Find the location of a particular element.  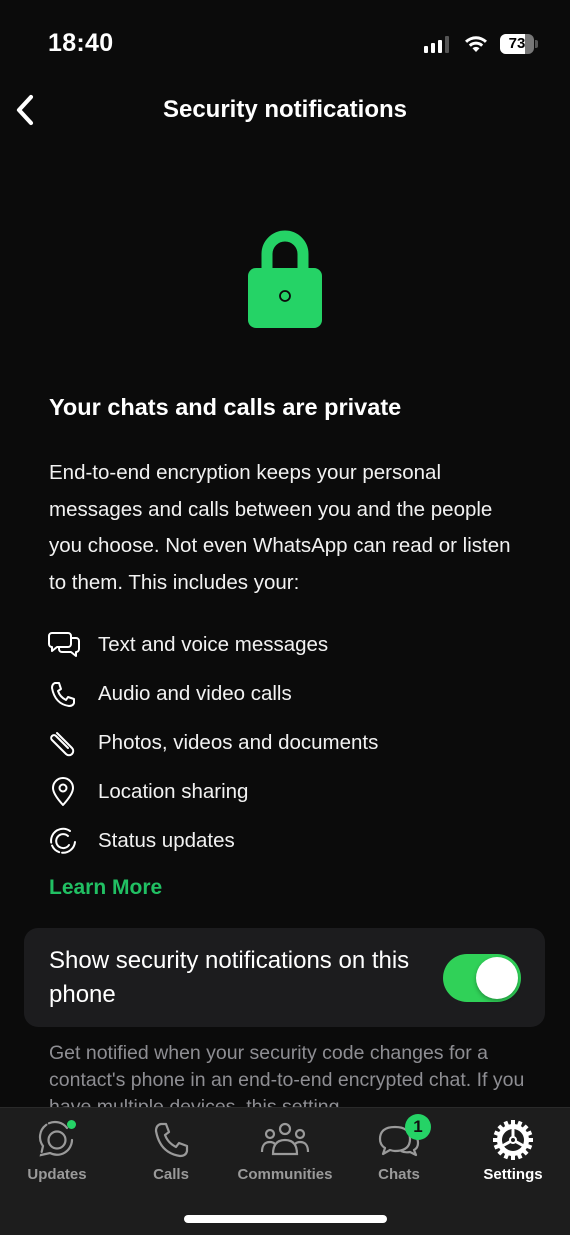

chats-unread-badge: 1 is located at coordinates (418, 1127).